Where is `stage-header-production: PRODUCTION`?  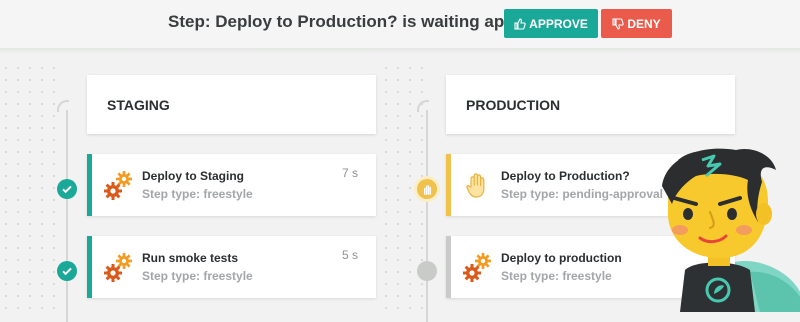
stage-header-production: PRODUCTION is located at coordinates (590, 104).